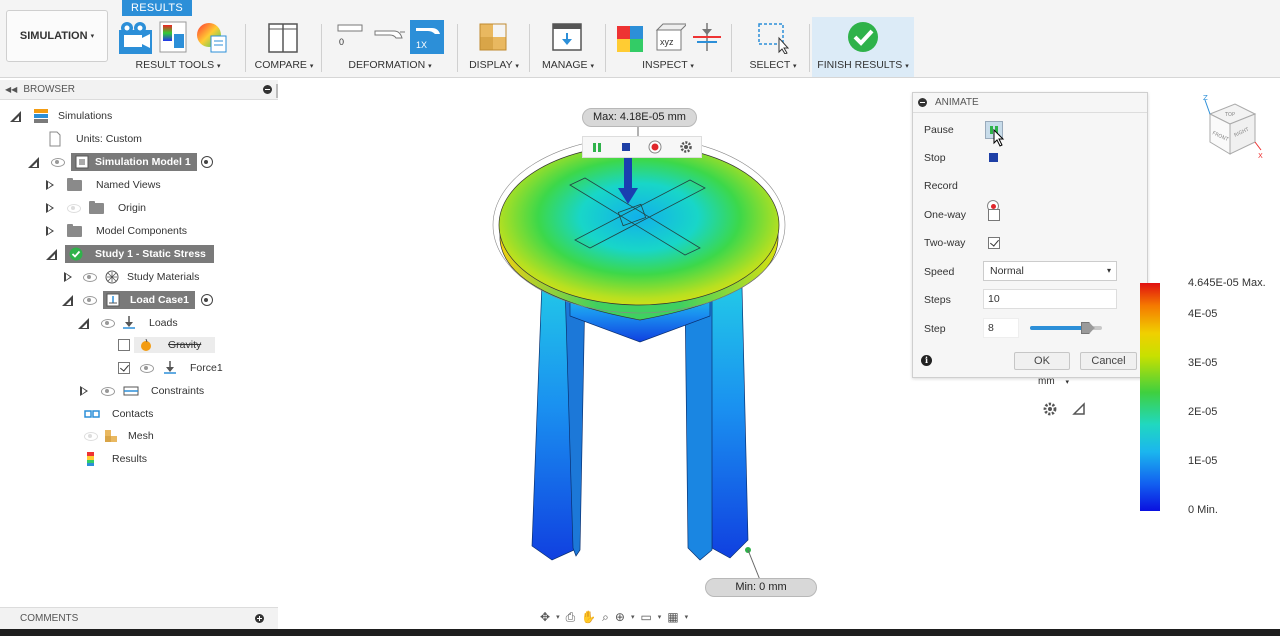  What do you see at coordinates (95, 139) in the screenshot?
I see `tree-item-units: Units: Custom` at bounding box center [95, 139].